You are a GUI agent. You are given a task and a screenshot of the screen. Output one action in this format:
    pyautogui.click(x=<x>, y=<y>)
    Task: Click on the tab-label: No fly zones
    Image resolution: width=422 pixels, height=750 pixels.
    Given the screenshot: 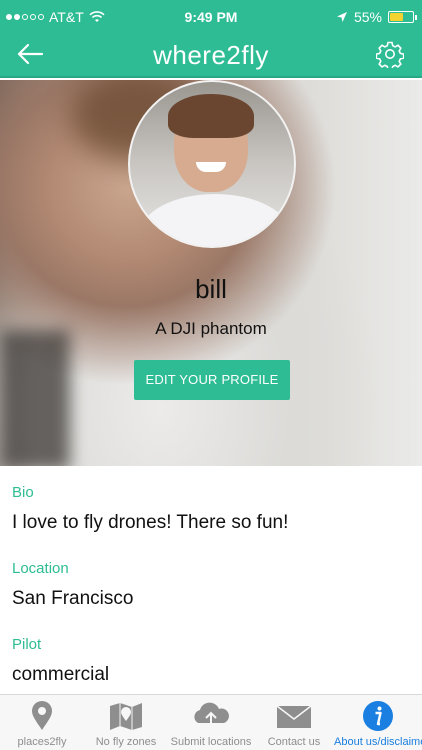 What is the action you would take?
    pyautogui.click(x=126, y=742)
    